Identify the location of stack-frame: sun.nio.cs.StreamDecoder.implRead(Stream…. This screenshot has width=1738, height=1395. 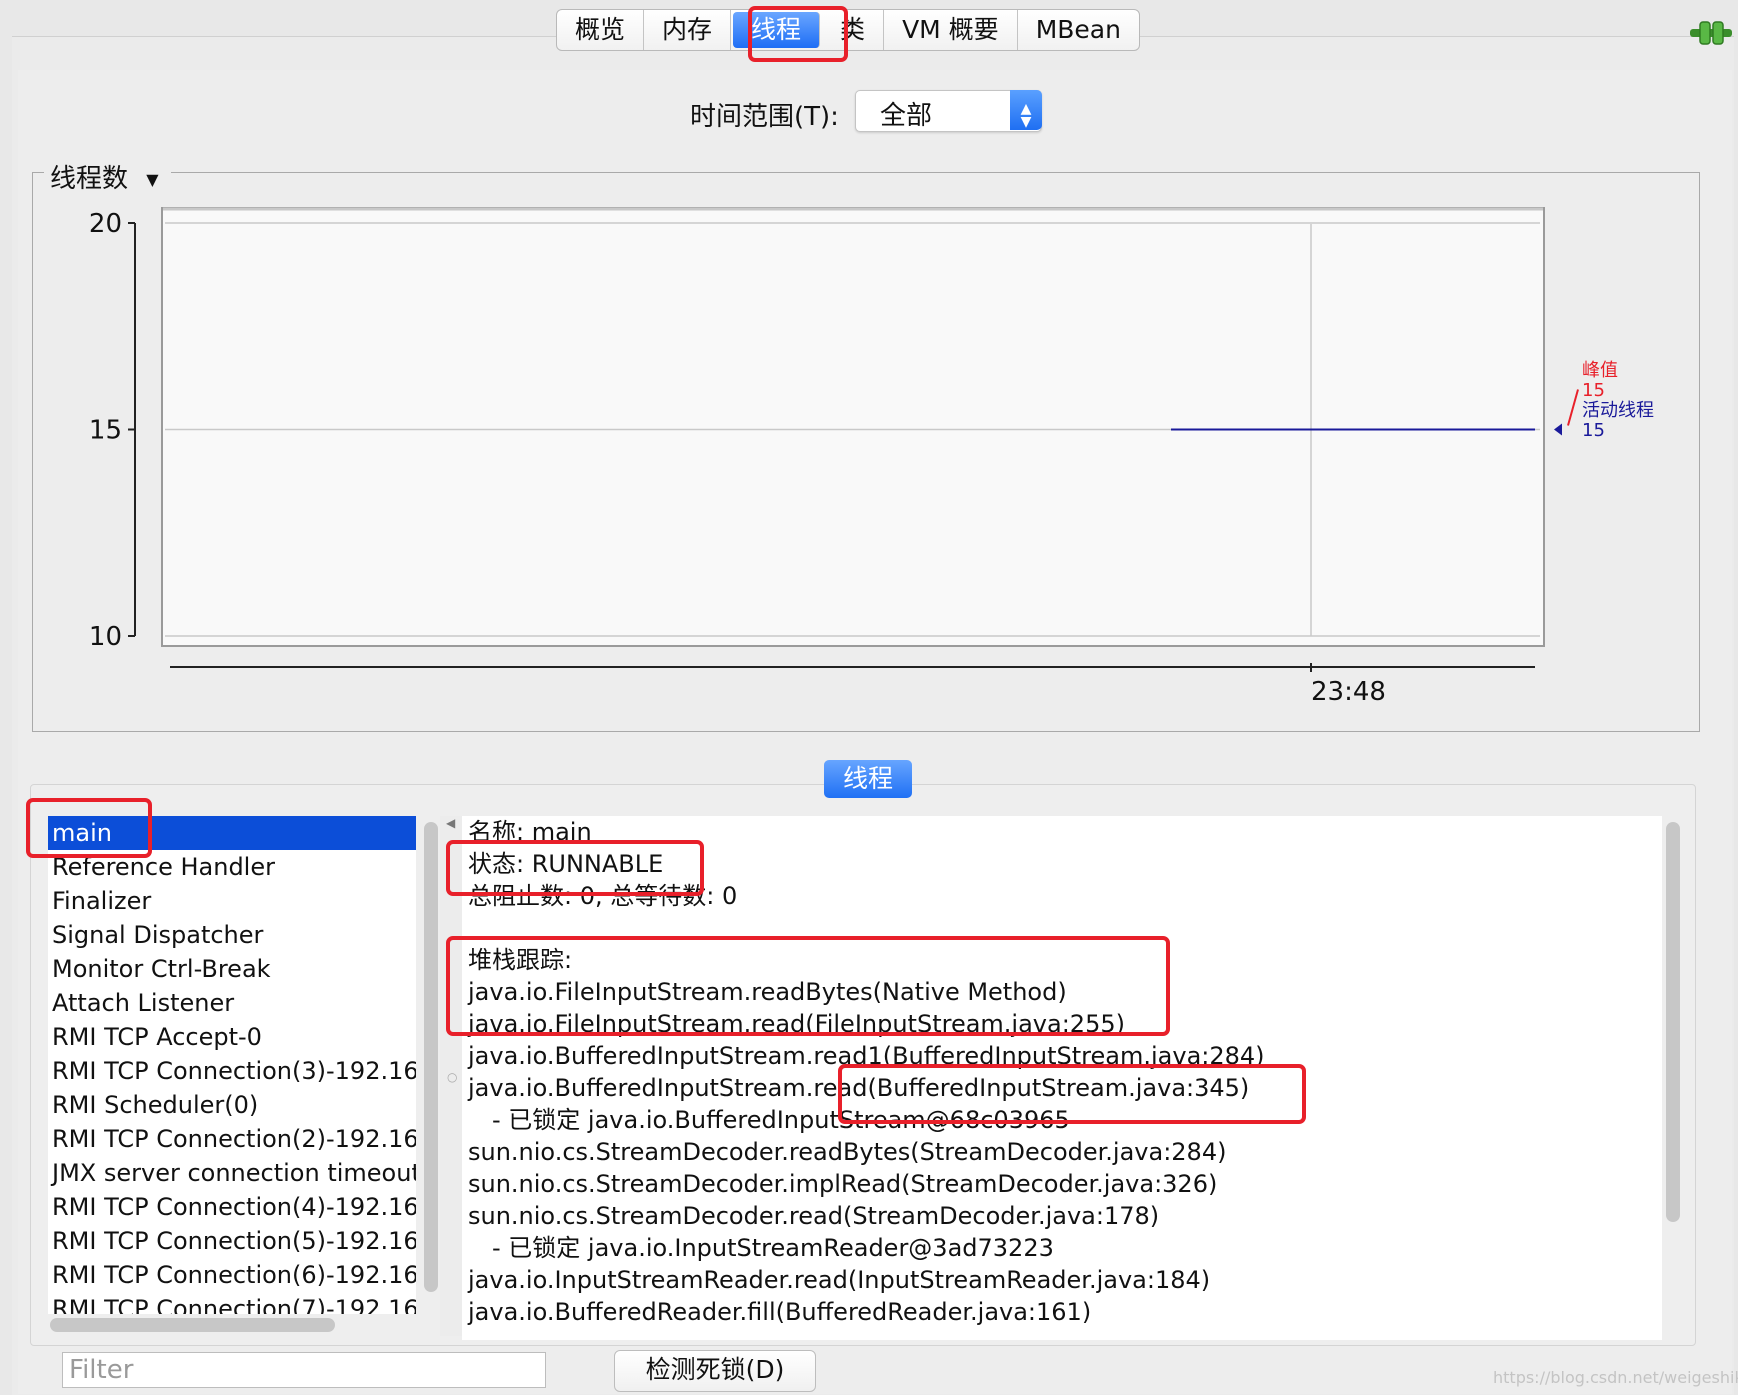
(843, 1184).